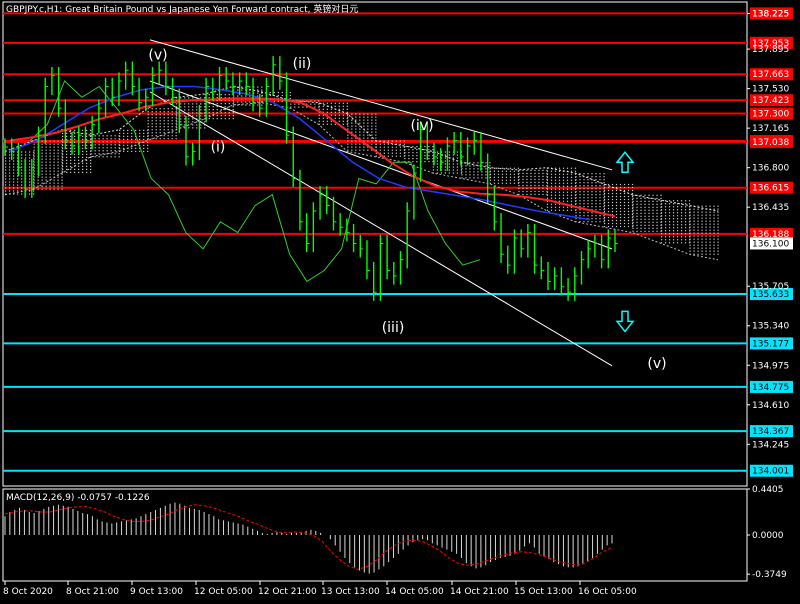  I want to click on time-tick-label: 12 Oct 05:00, so click(223, 592).